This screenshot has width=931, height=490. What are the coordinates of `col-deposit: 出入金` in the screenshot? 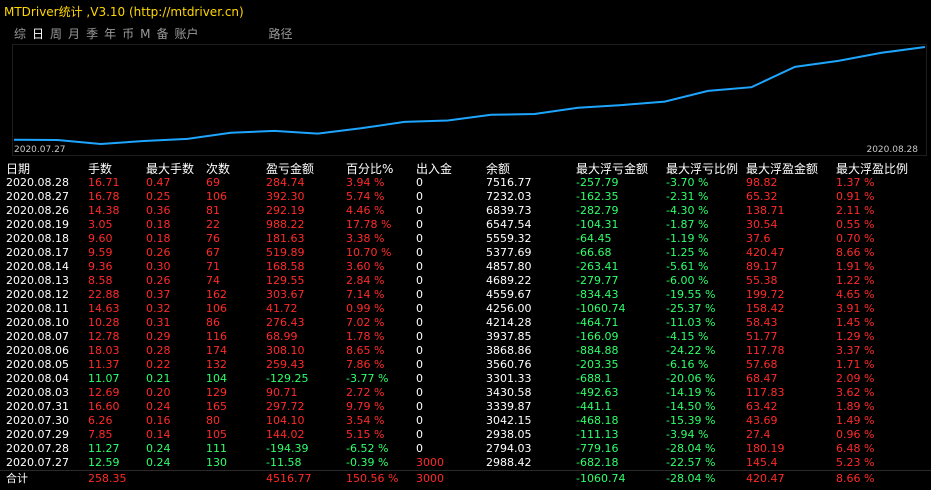 It's located at (434, 168).